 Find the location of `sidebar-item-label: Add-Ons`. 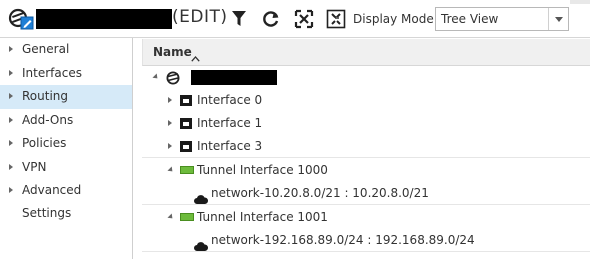

sidebar-item-label: Add-Ons is located at coordinates (48, 119).